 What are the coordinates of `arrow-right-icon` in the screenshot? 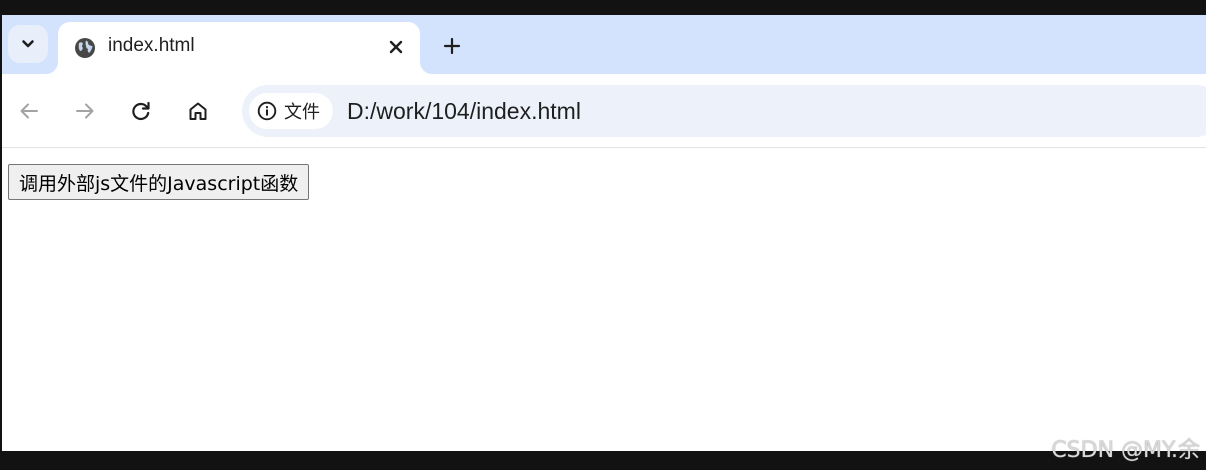 It's located at (85, 111).